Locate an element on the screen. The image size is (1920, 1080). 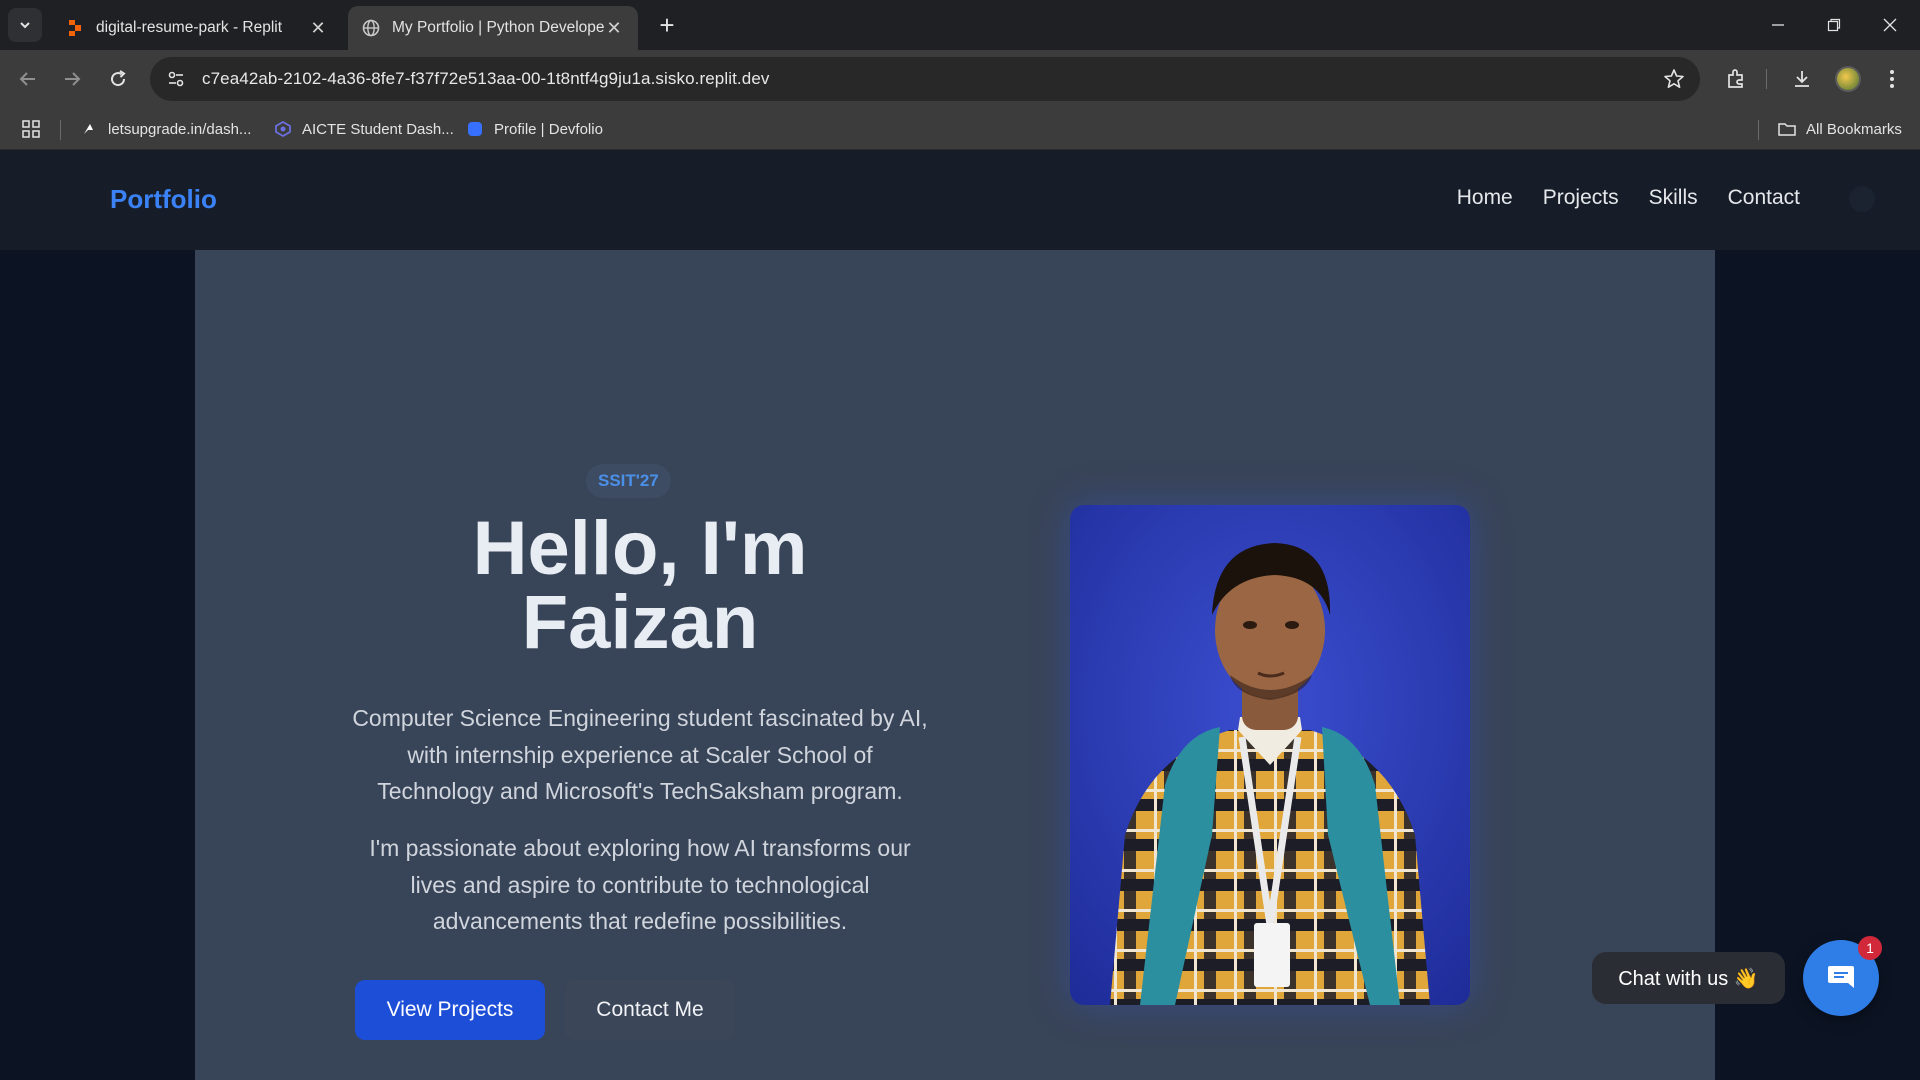
restore-button is located at coordinates (1834, 25).